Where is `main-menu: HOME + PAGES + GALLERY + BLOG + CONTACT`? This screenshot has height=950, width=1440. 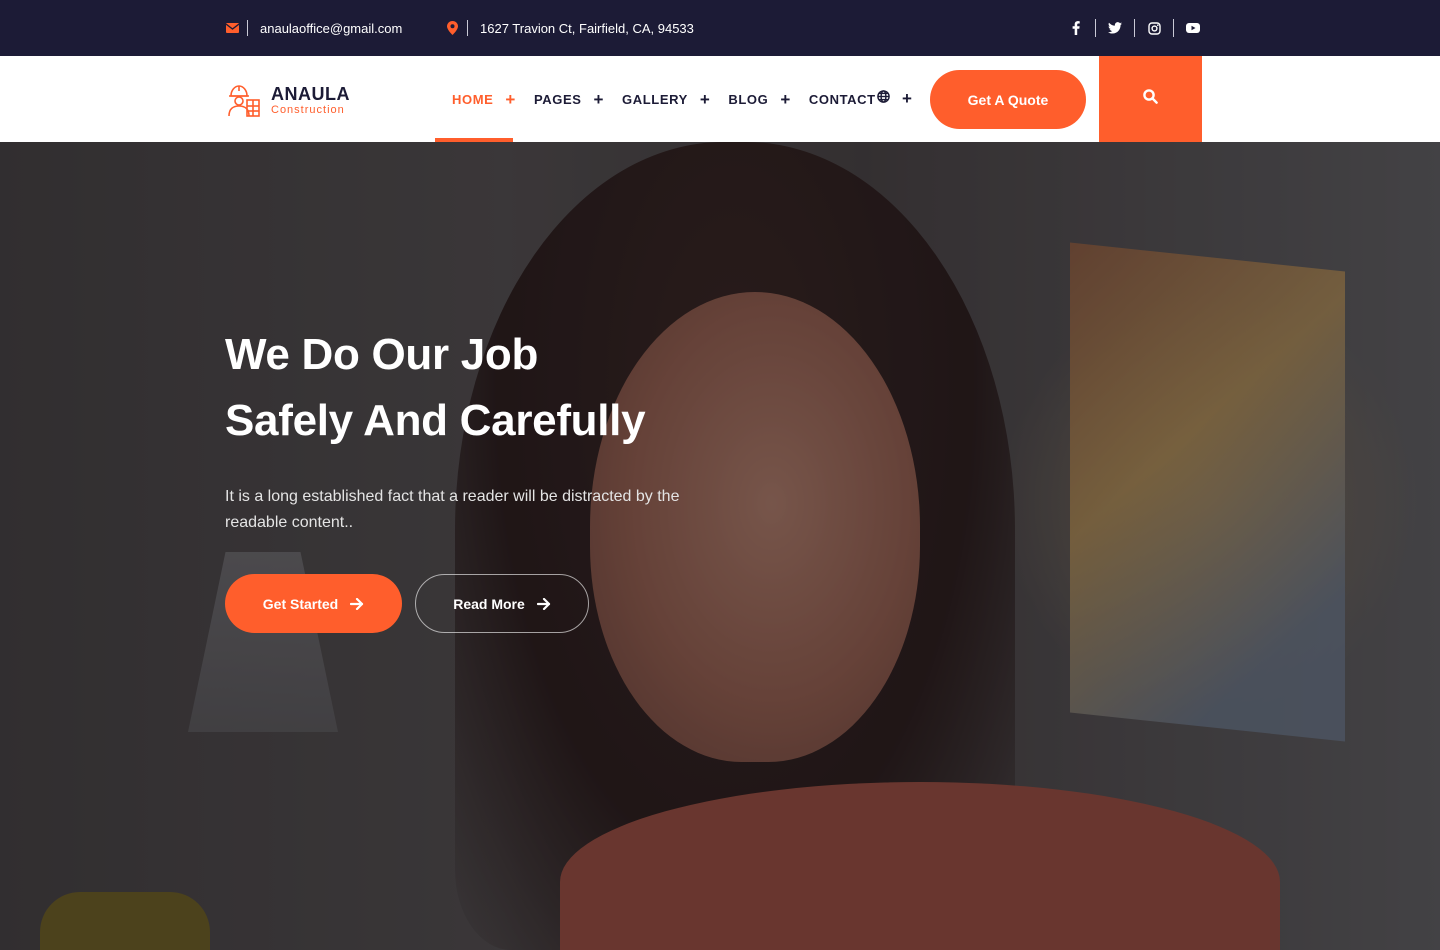
main-menu: HOME + PAGES + GALLERY + BLOG + CONTACT is located at coordinates (664, 99).